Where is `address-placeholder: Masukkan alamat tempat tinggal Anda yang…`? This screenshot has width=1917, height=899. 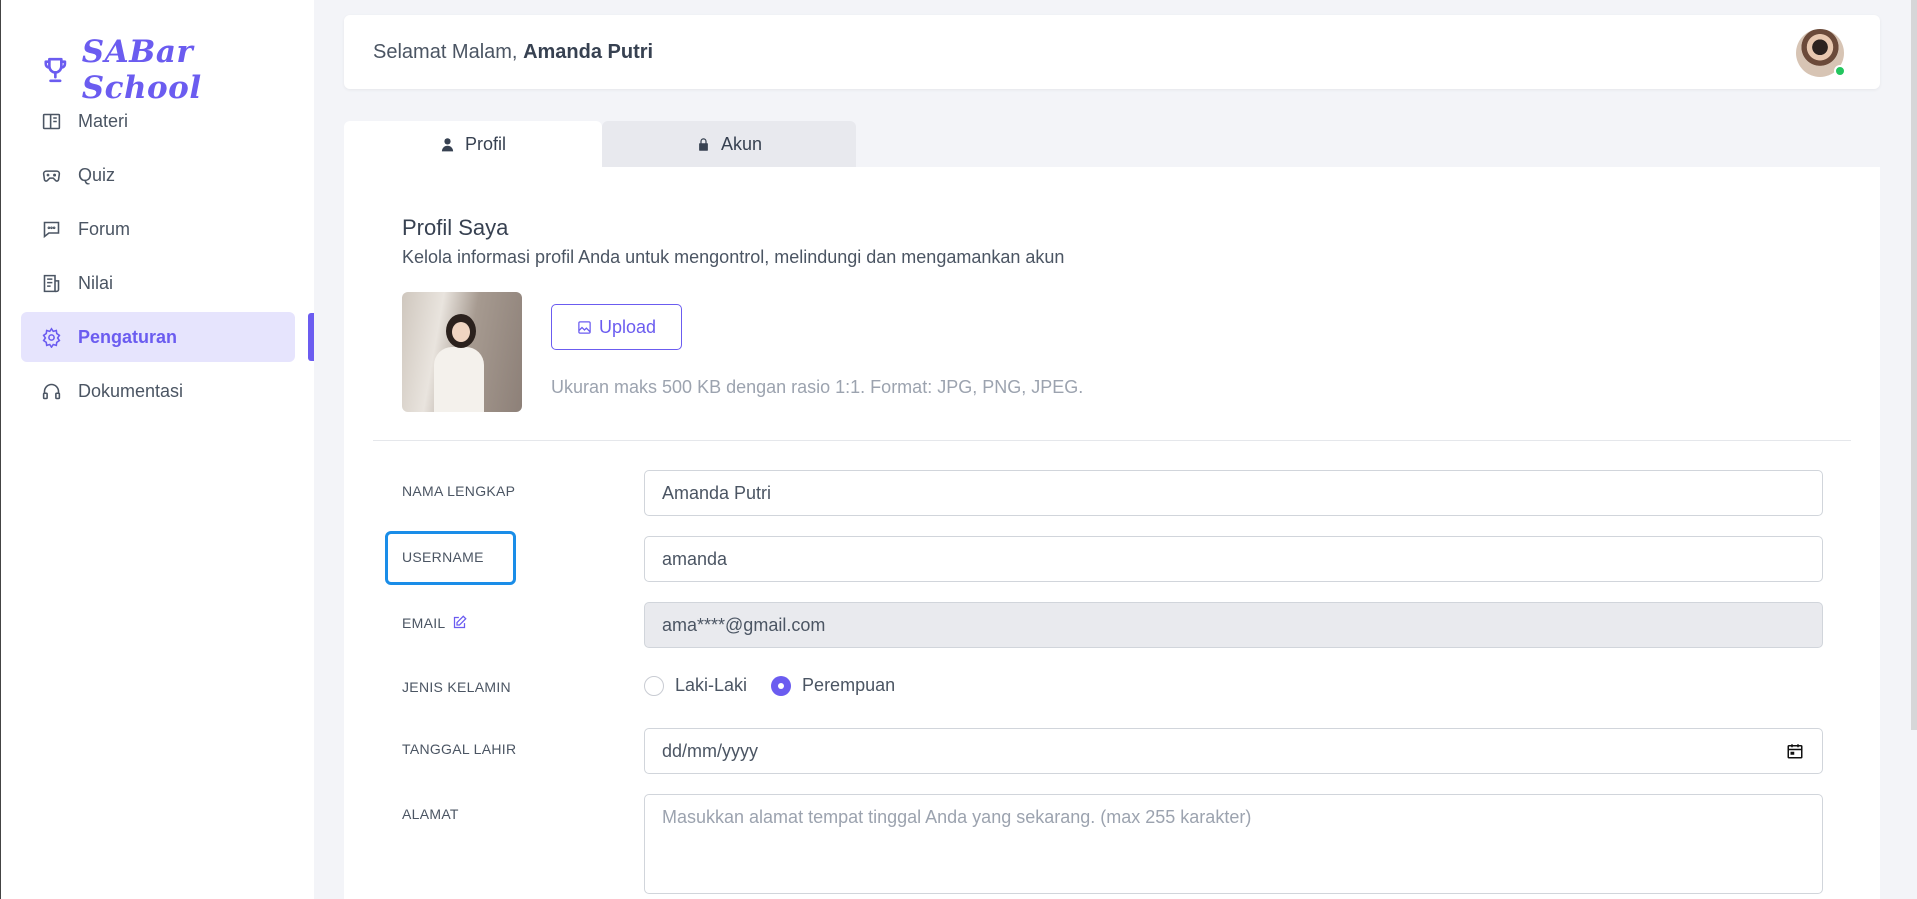
address-placeholder: Masukkan alamat tempat tinggal Anda yang… is located at coordinates (957, 817).